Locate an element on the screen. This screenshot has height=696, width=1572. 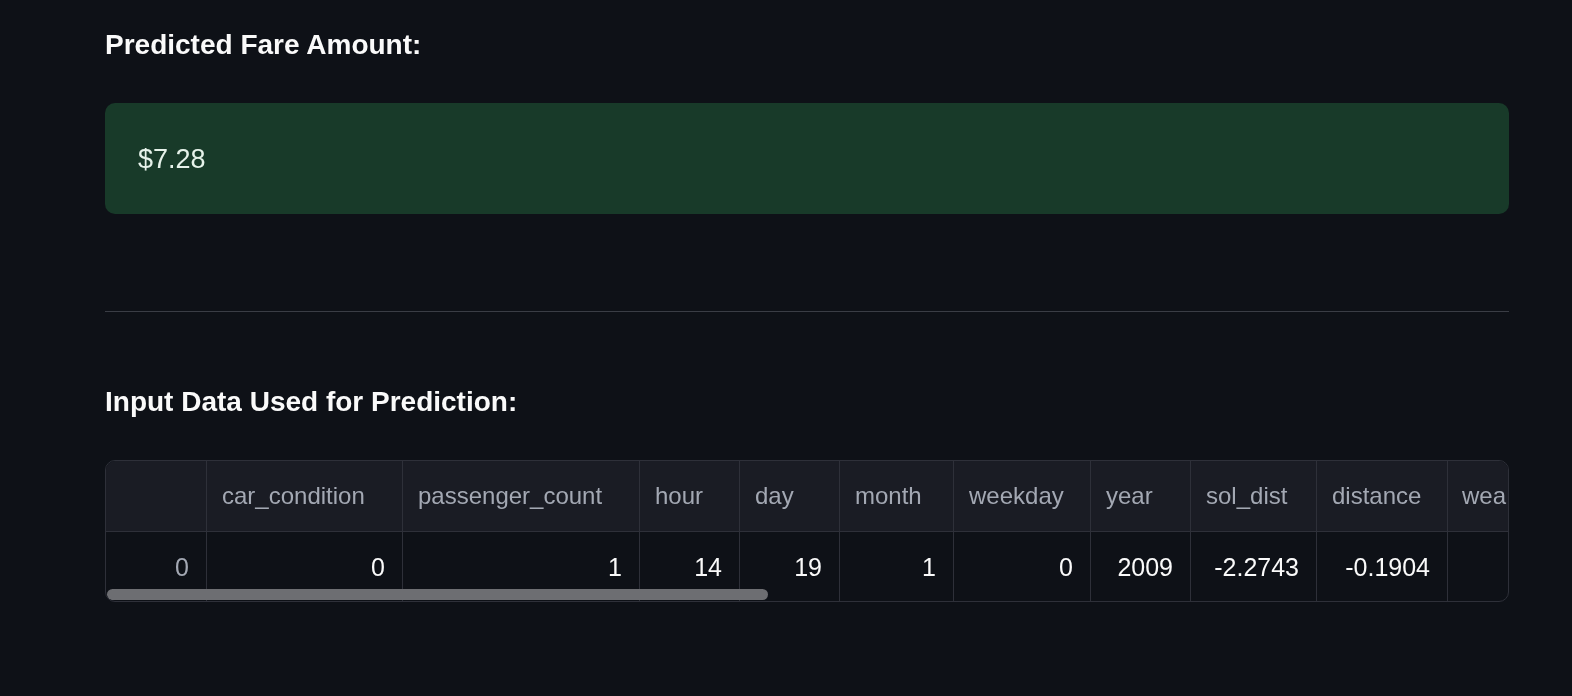
column-header: year is located at coordinates (1129, 496).